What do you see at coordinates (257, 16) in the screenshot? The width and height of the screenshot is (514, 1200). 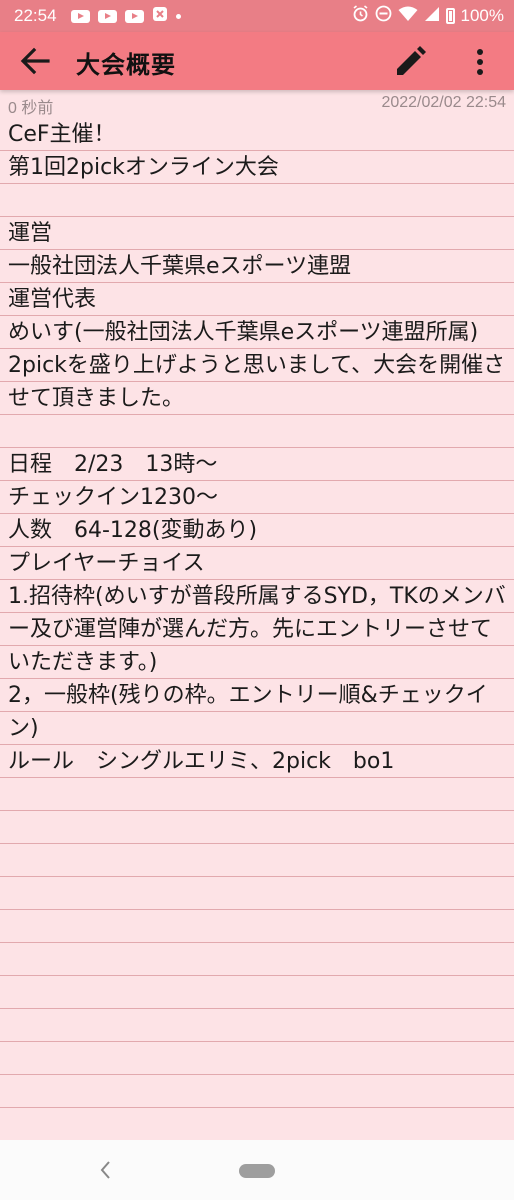 I see `status-bar: 22:54 100%` at bounding box center [257, 16].